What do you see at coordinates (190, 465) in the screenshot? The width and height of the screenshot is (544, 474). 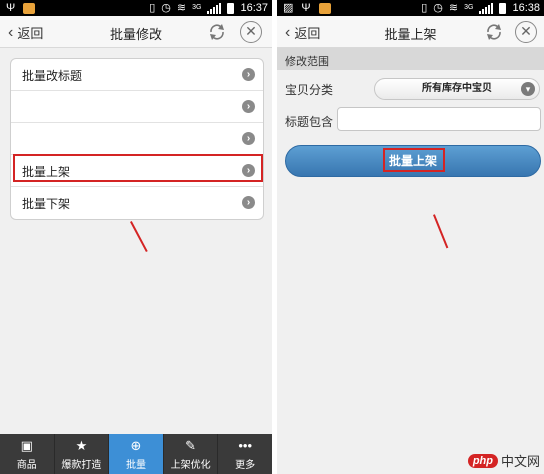 I see `tab-label: 上架优化` at bounding box center [190, 465].